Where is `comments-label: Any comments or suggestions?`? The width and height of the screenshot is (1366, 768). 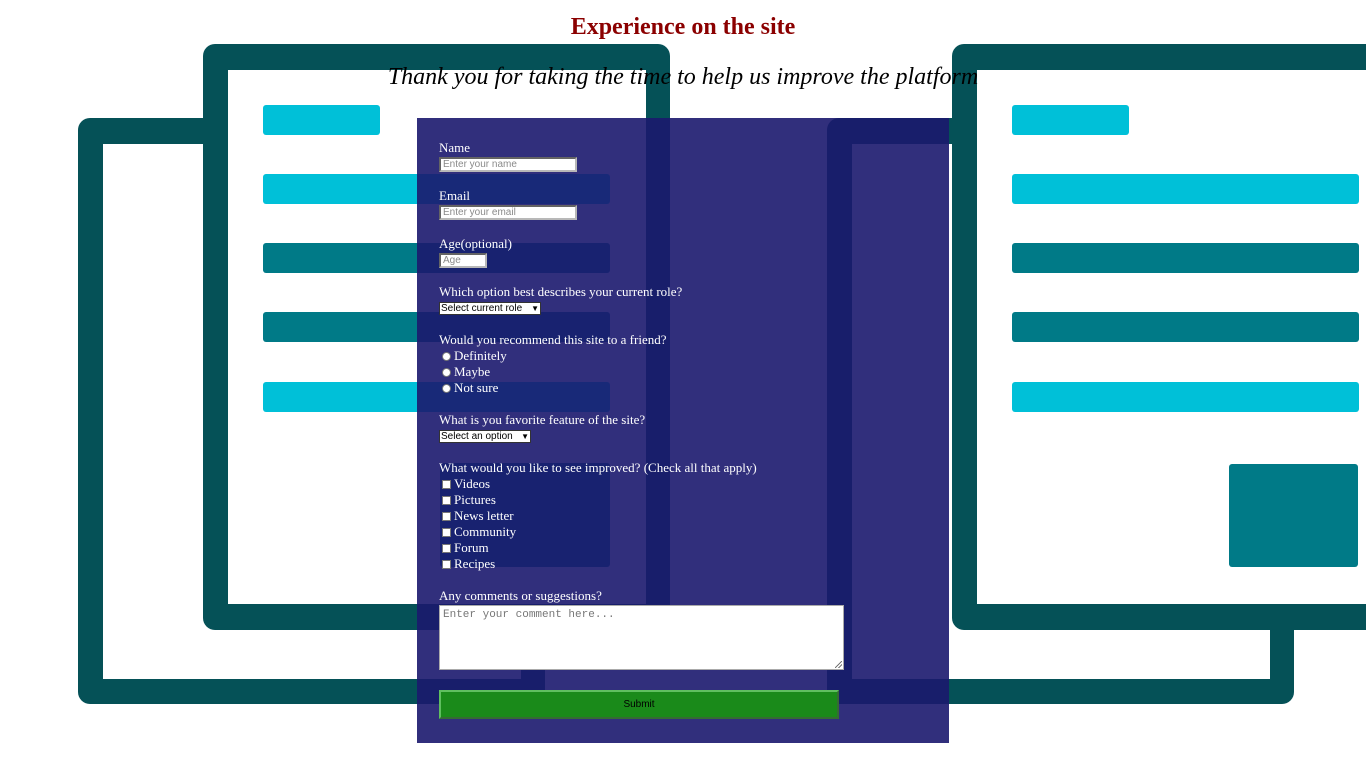 comments-label: Any comments or suggestions? is located at coordinates (520, 595).